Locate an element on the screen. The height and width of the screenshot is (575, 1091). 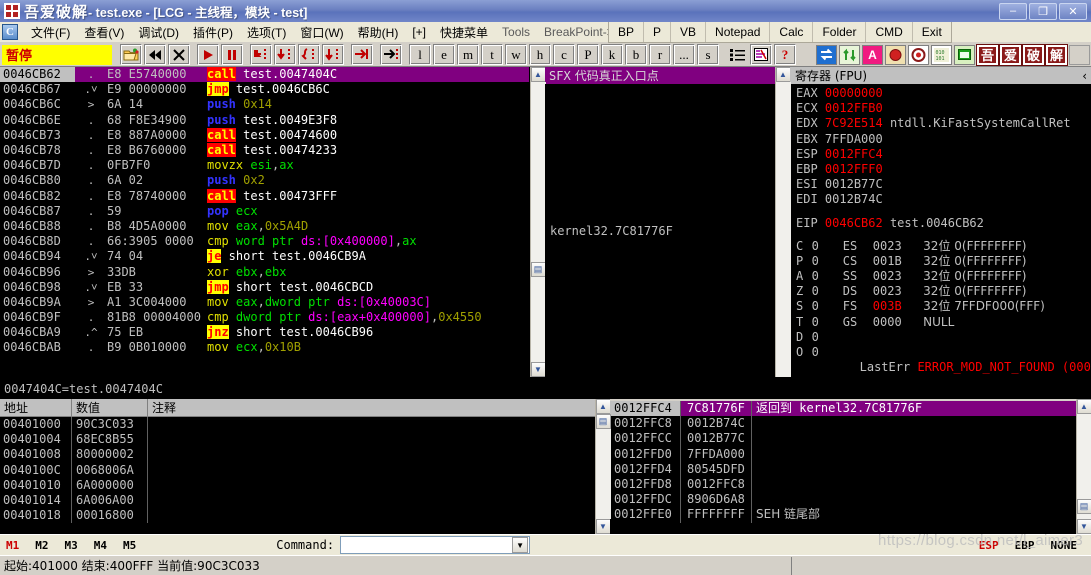
disassembly-row: 0046CB73. E8 887A0000 call test.00474600 is located at coordinates (264, 135).